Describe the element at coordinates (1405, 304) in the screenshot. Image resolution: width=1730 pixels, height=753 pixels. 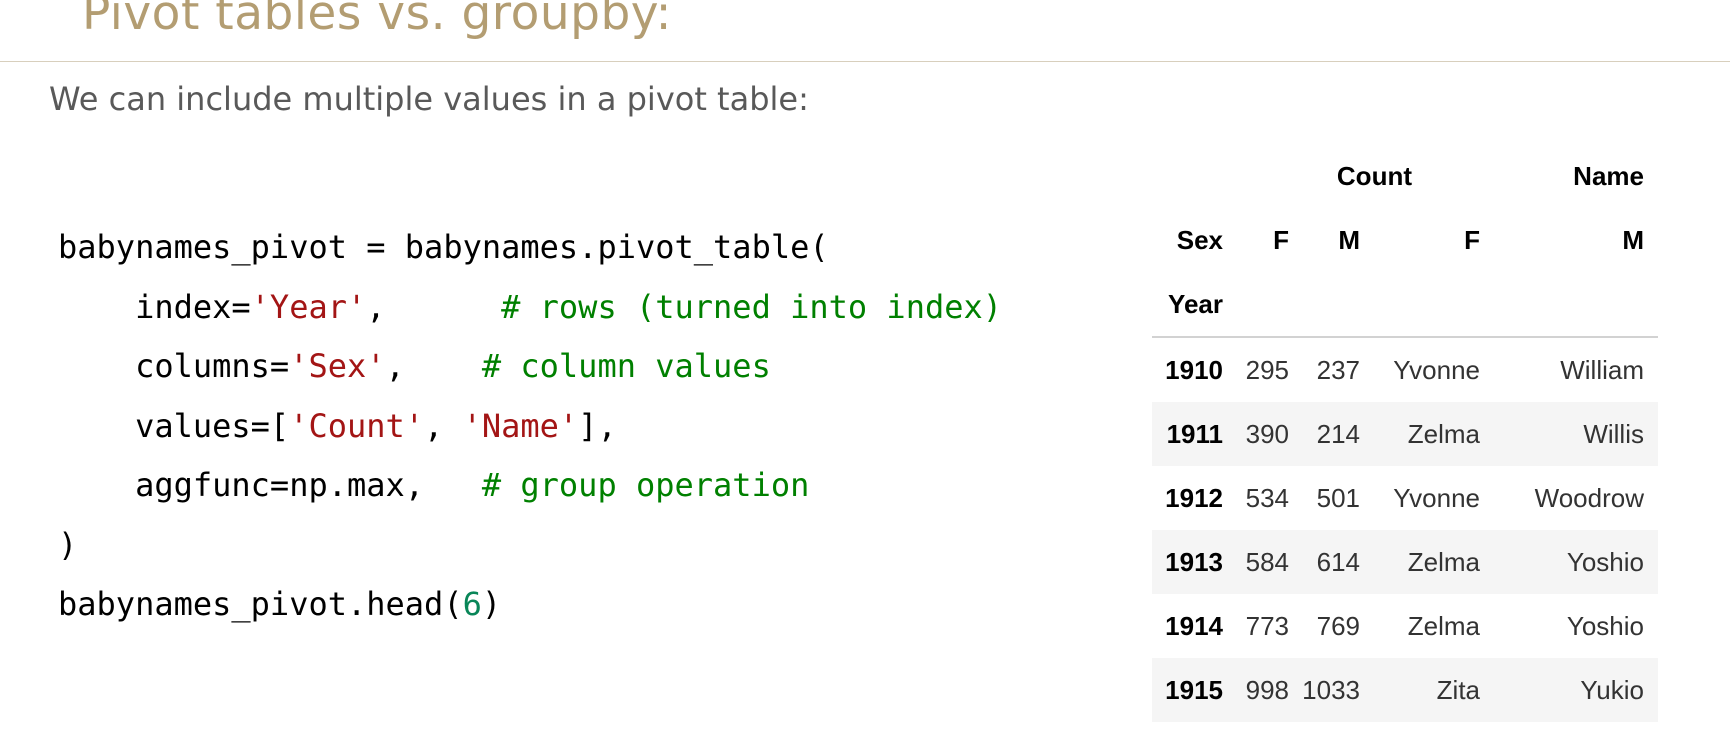
I see `table-header-row-3: Year` at that location.